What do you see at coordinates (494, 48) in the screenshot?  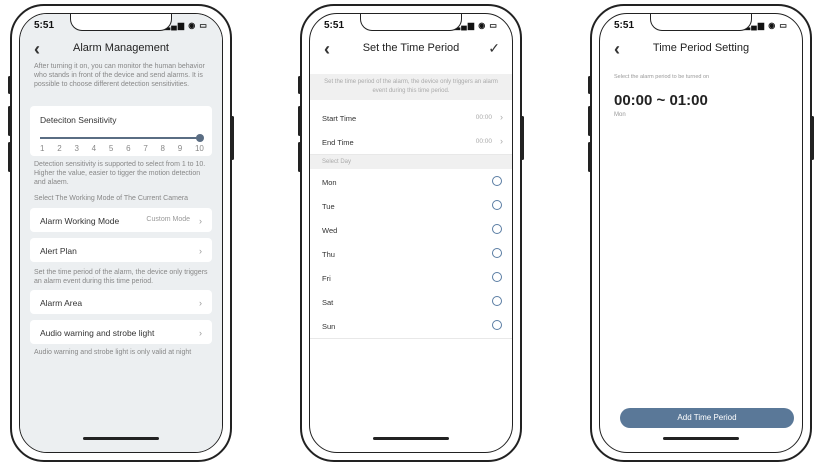 I see `check-icon: ✓` at bounding box center [494, 48].